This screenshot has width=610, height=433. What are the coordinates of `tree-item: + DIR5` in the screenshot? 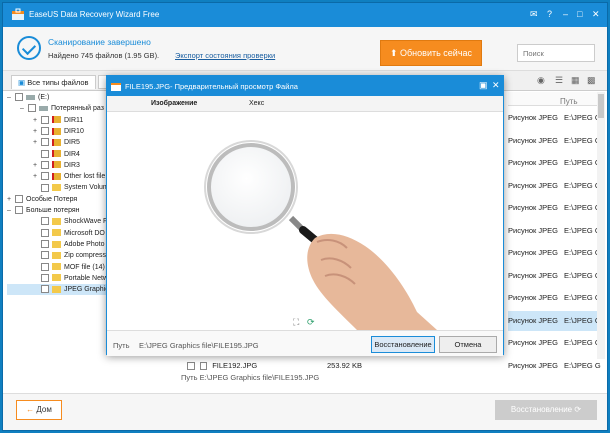 It's located at (43, 142).